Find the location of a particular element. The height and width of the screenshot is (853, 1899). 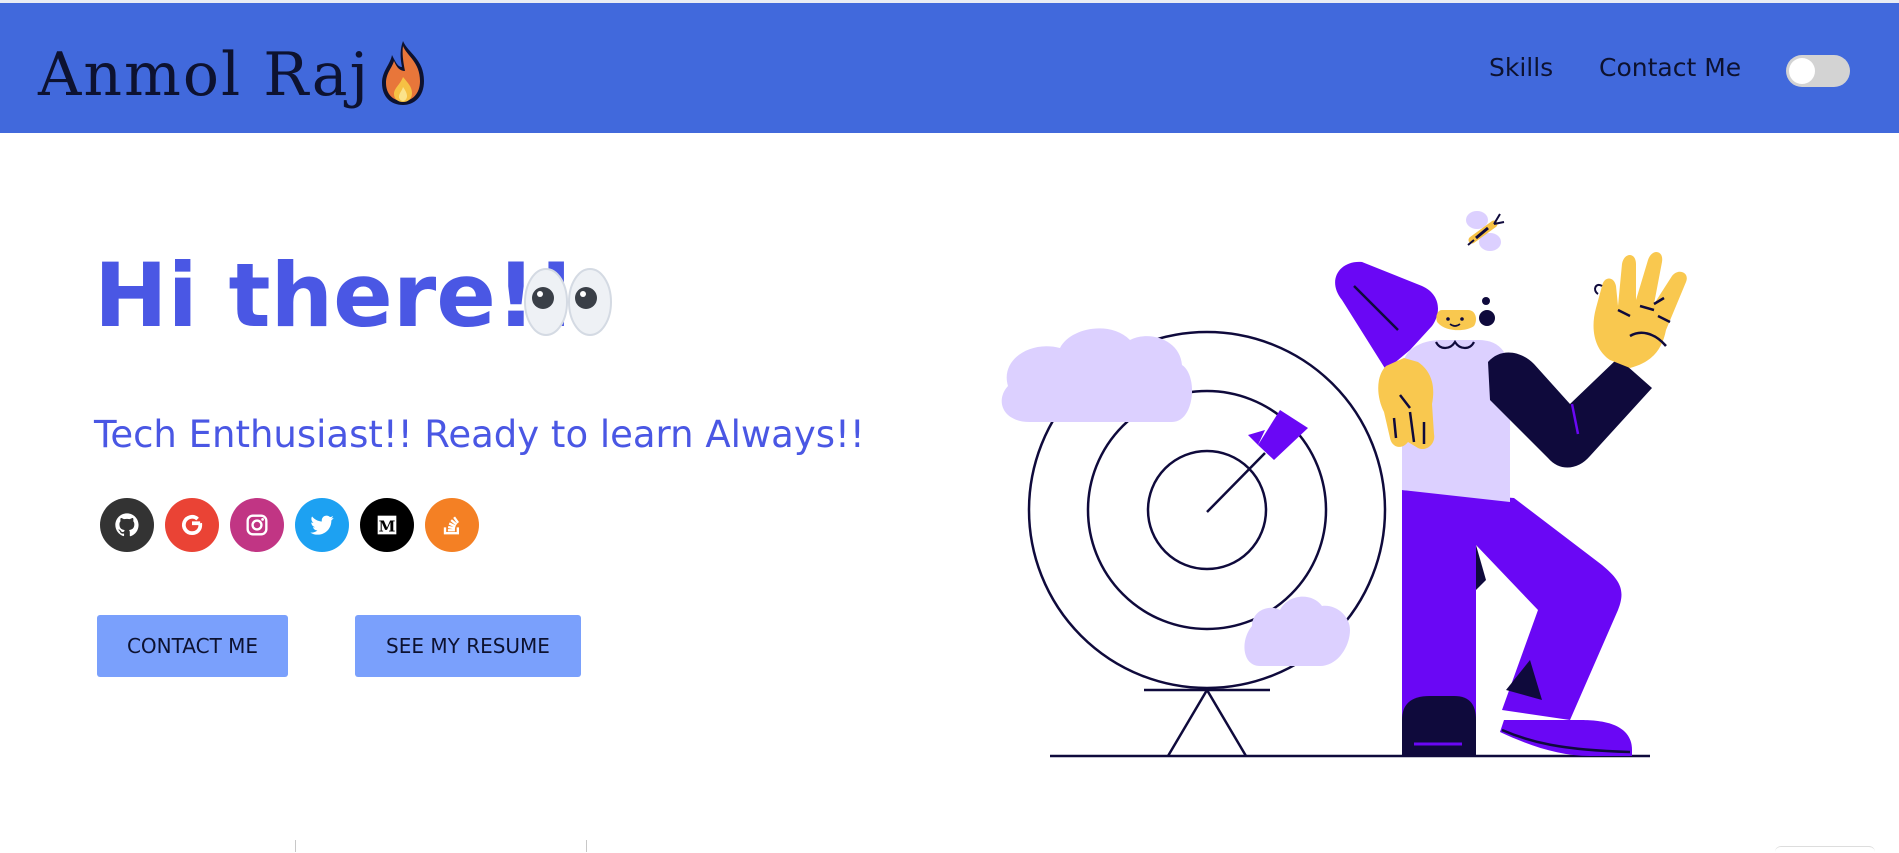

contact-me-button: CONTACT ME is located at coordinates (192, 646).